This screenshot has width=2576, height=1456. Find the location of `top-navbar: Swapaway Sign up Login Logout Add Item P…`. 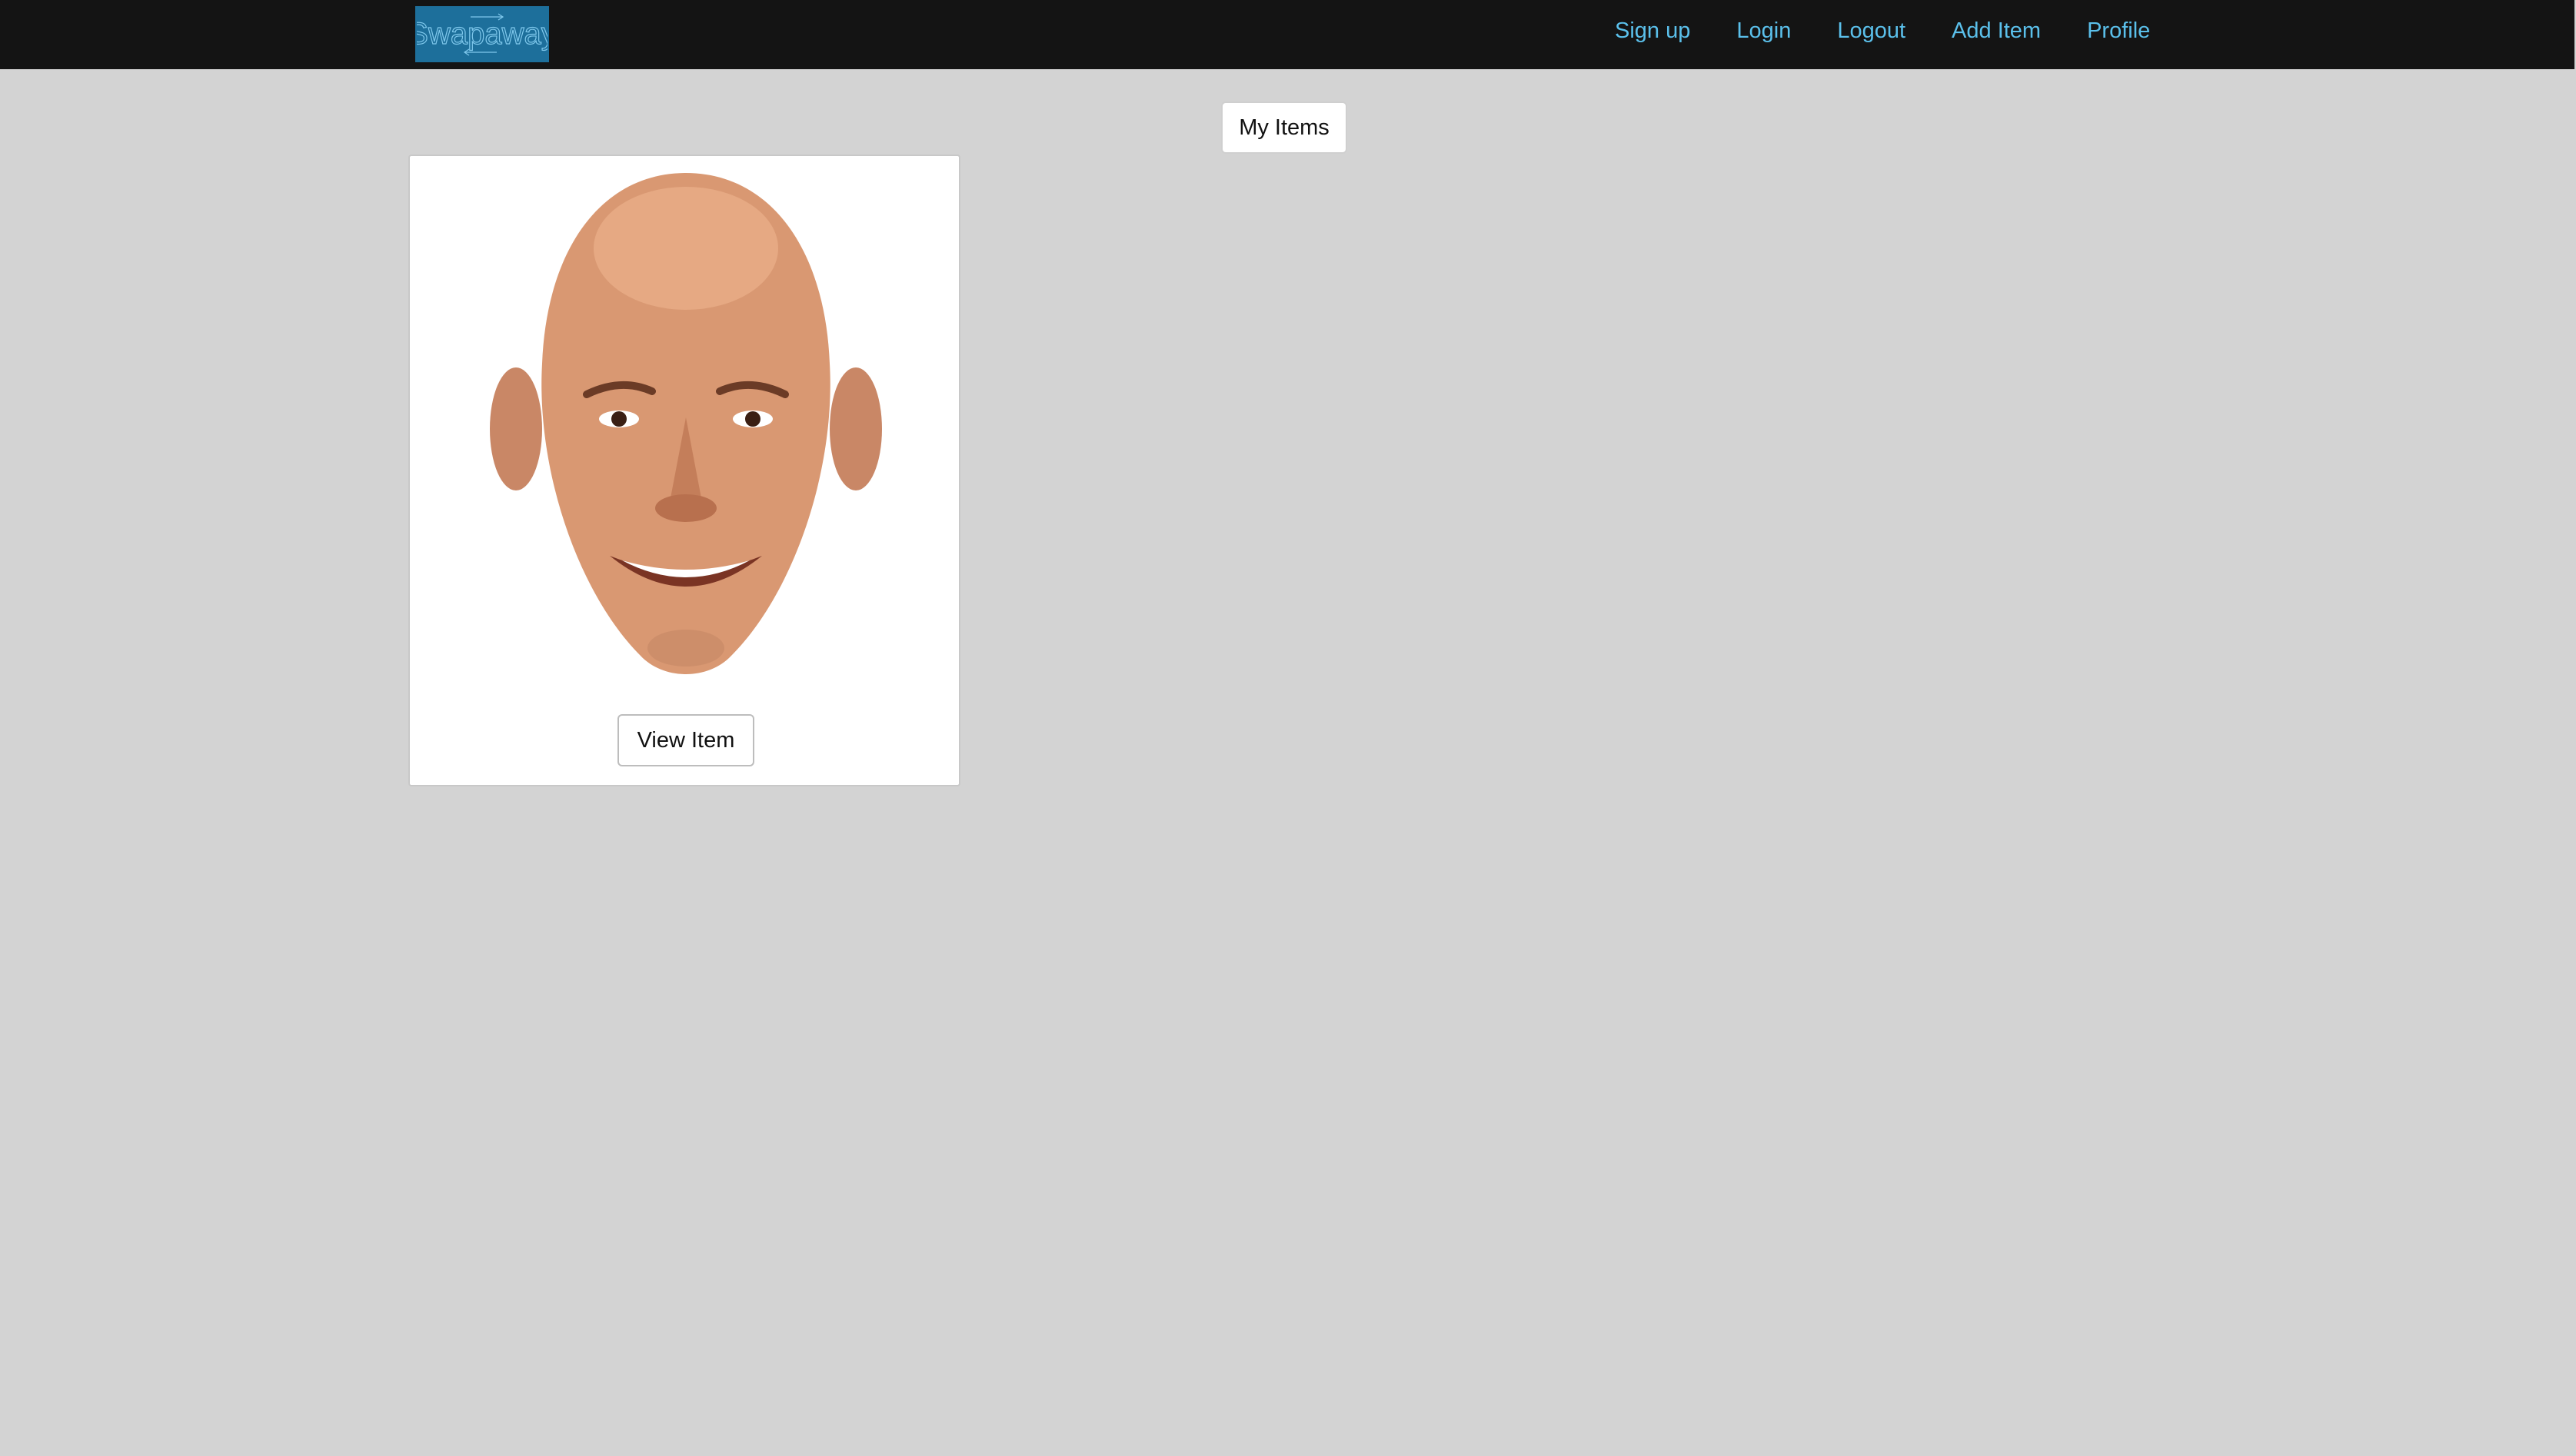

top-navbar: Swapaway Sign up Login Logout Add Item P… is located at coordinates (1288, 34).